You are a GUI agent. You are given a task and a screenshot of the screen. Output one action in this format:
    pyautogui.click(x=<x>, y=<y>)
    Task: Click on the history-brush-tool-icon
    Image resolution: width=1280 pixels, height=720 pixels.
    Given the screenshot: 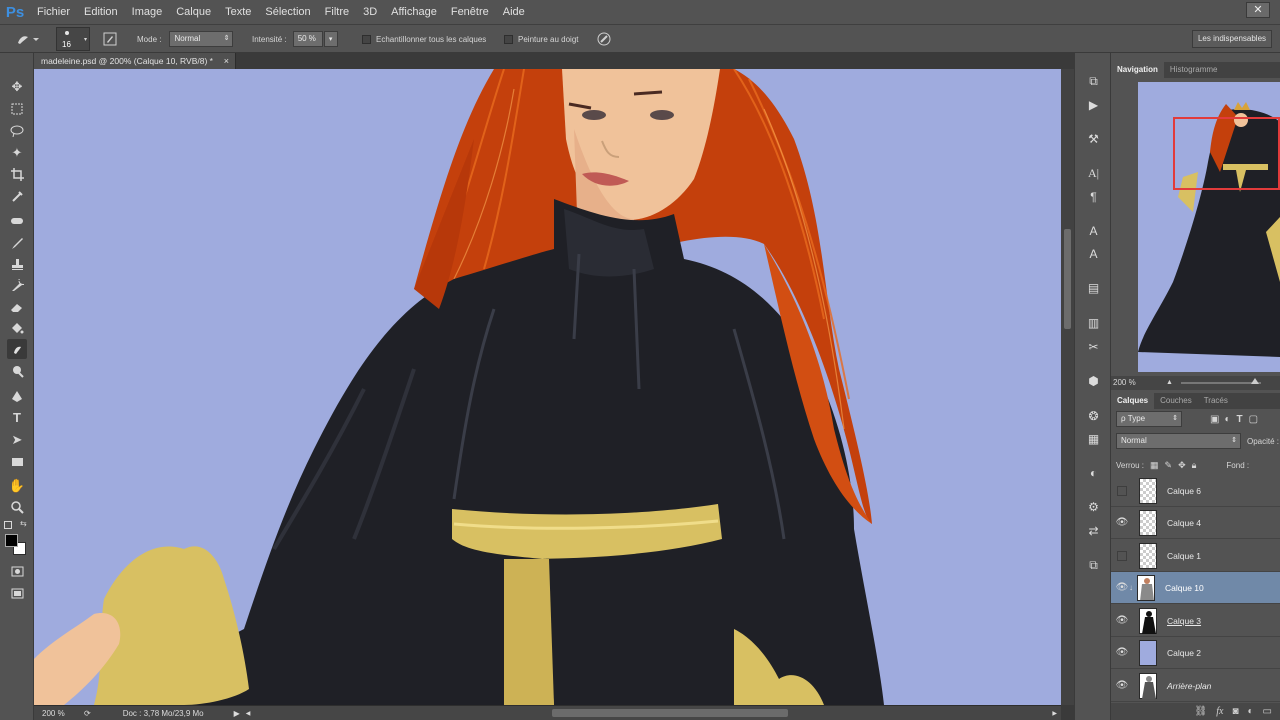 What is the action you would take?
    pyautogui.click(x=17, y=285)
    